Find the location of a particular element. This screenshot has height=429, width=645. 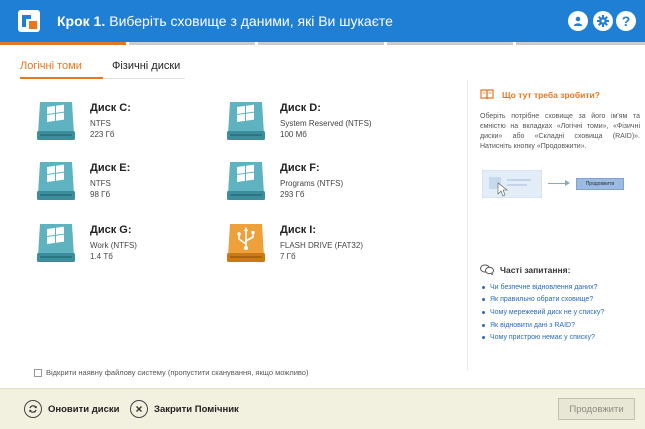

refresh-disks-button: Оновити диски is located at coordinates (72, 409).